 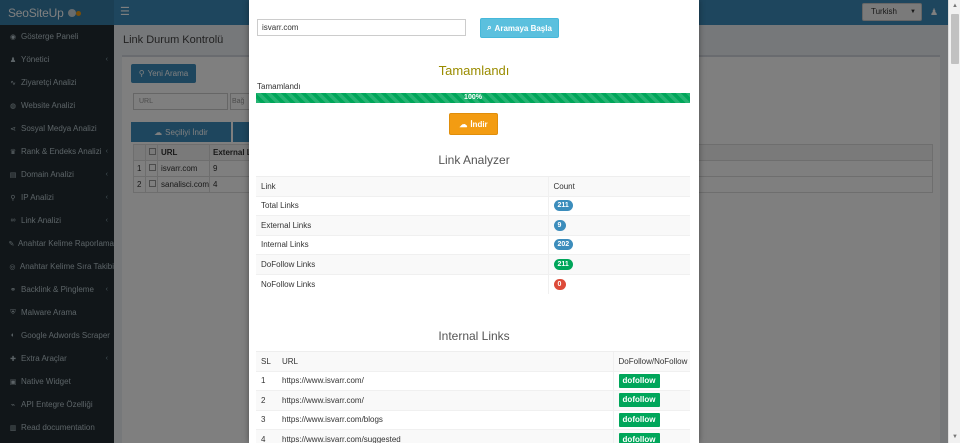 I want to click on progress-bar: 100%, so click(x=473, y=98).